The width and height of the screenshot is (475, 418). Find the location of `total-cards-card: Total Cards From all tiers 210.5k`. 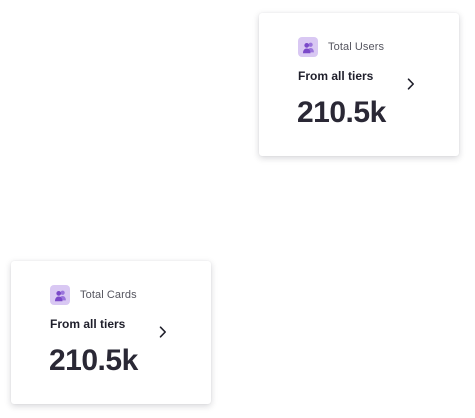

total-cards-card: Total Cards From all tiers 210.5k is located at coordinates (111, 332).